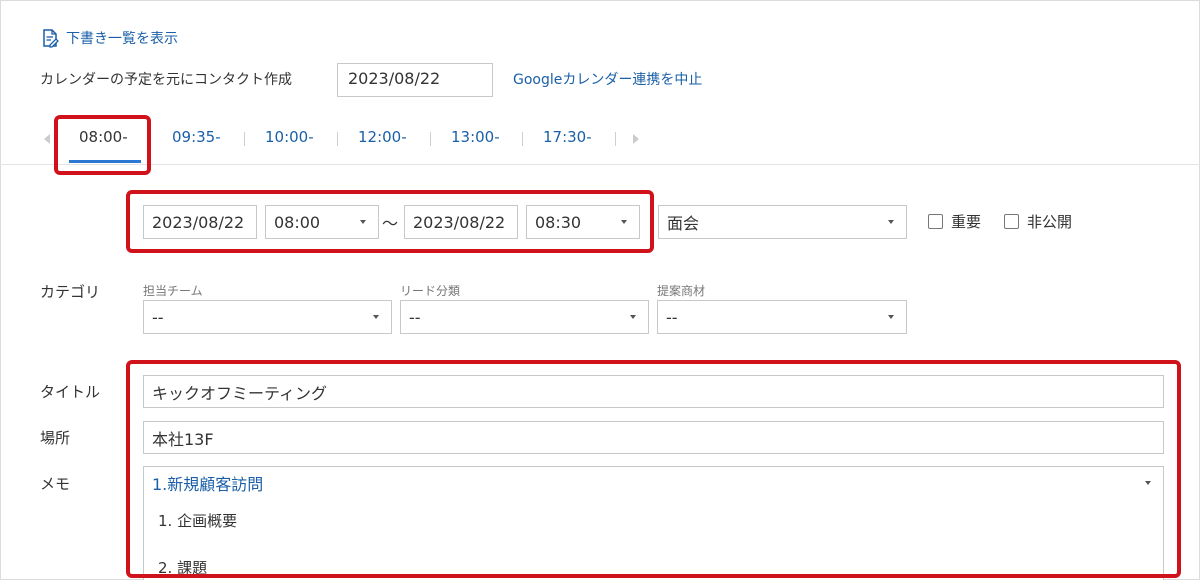 This screenshot has width=1200, height=580. What do you see at coordinates (50, 38) in the screenshot?
I see `draft-edit-icon` at bounding box center [50, 38].